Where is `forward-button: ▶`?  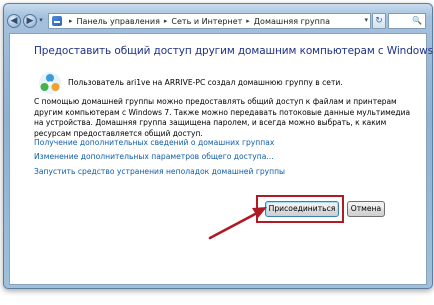 forward-button: ▶ is located at coordinates (30, 21).